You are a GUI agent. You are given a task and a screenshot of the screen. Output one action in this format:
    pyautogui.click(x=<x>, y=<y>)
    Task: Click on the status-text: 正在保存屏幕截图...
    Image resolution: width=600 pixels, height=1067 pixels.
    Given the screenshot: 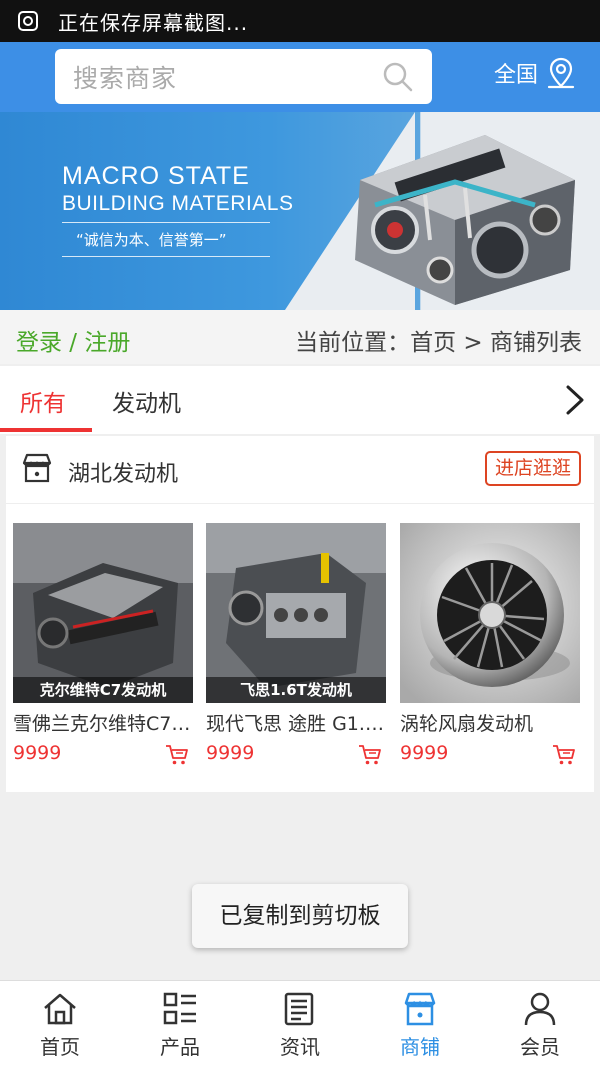 What is the action you would take?
    pyautogui.click(x=153, y=22)
    